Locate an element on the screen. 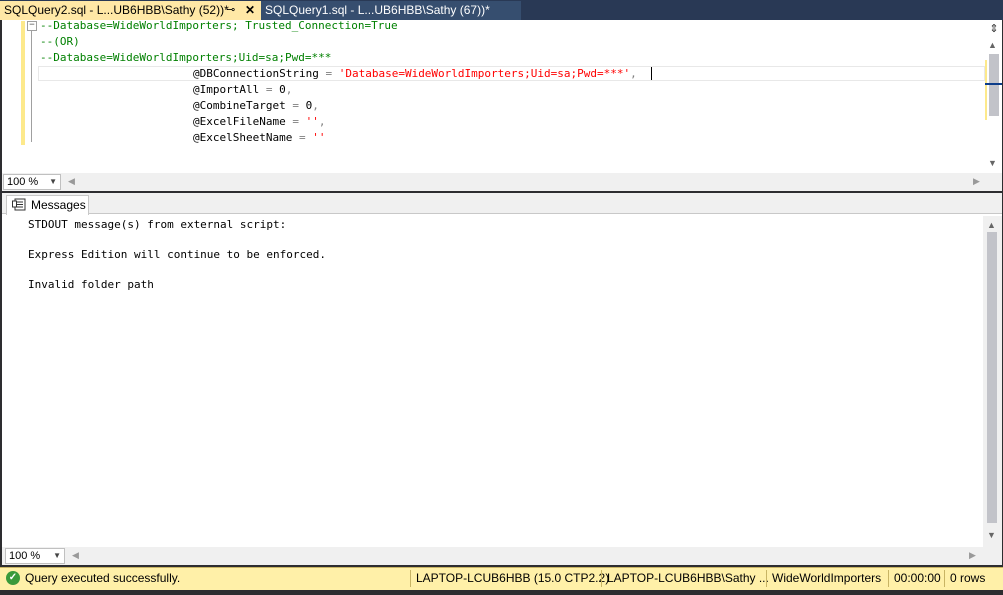 The image size is (1003, 595). results-zoom-bar is located at coordinates (502, 556).